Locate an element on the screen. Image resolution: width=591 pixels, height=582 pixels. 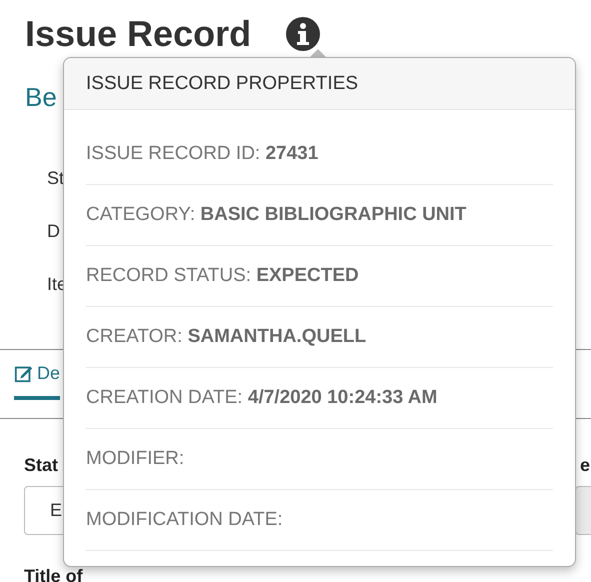
record-subtitle: Be is located at coordinates (41, 98).